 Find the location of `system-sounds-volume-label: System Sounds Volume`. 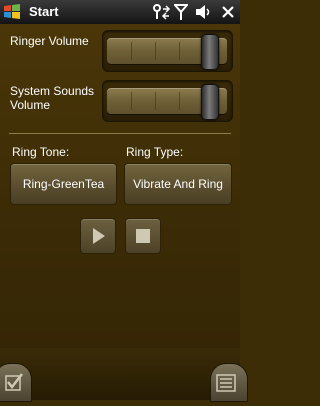

system-sounds-volume-label: System Sounds Volume is located at coordinates (52, 98).